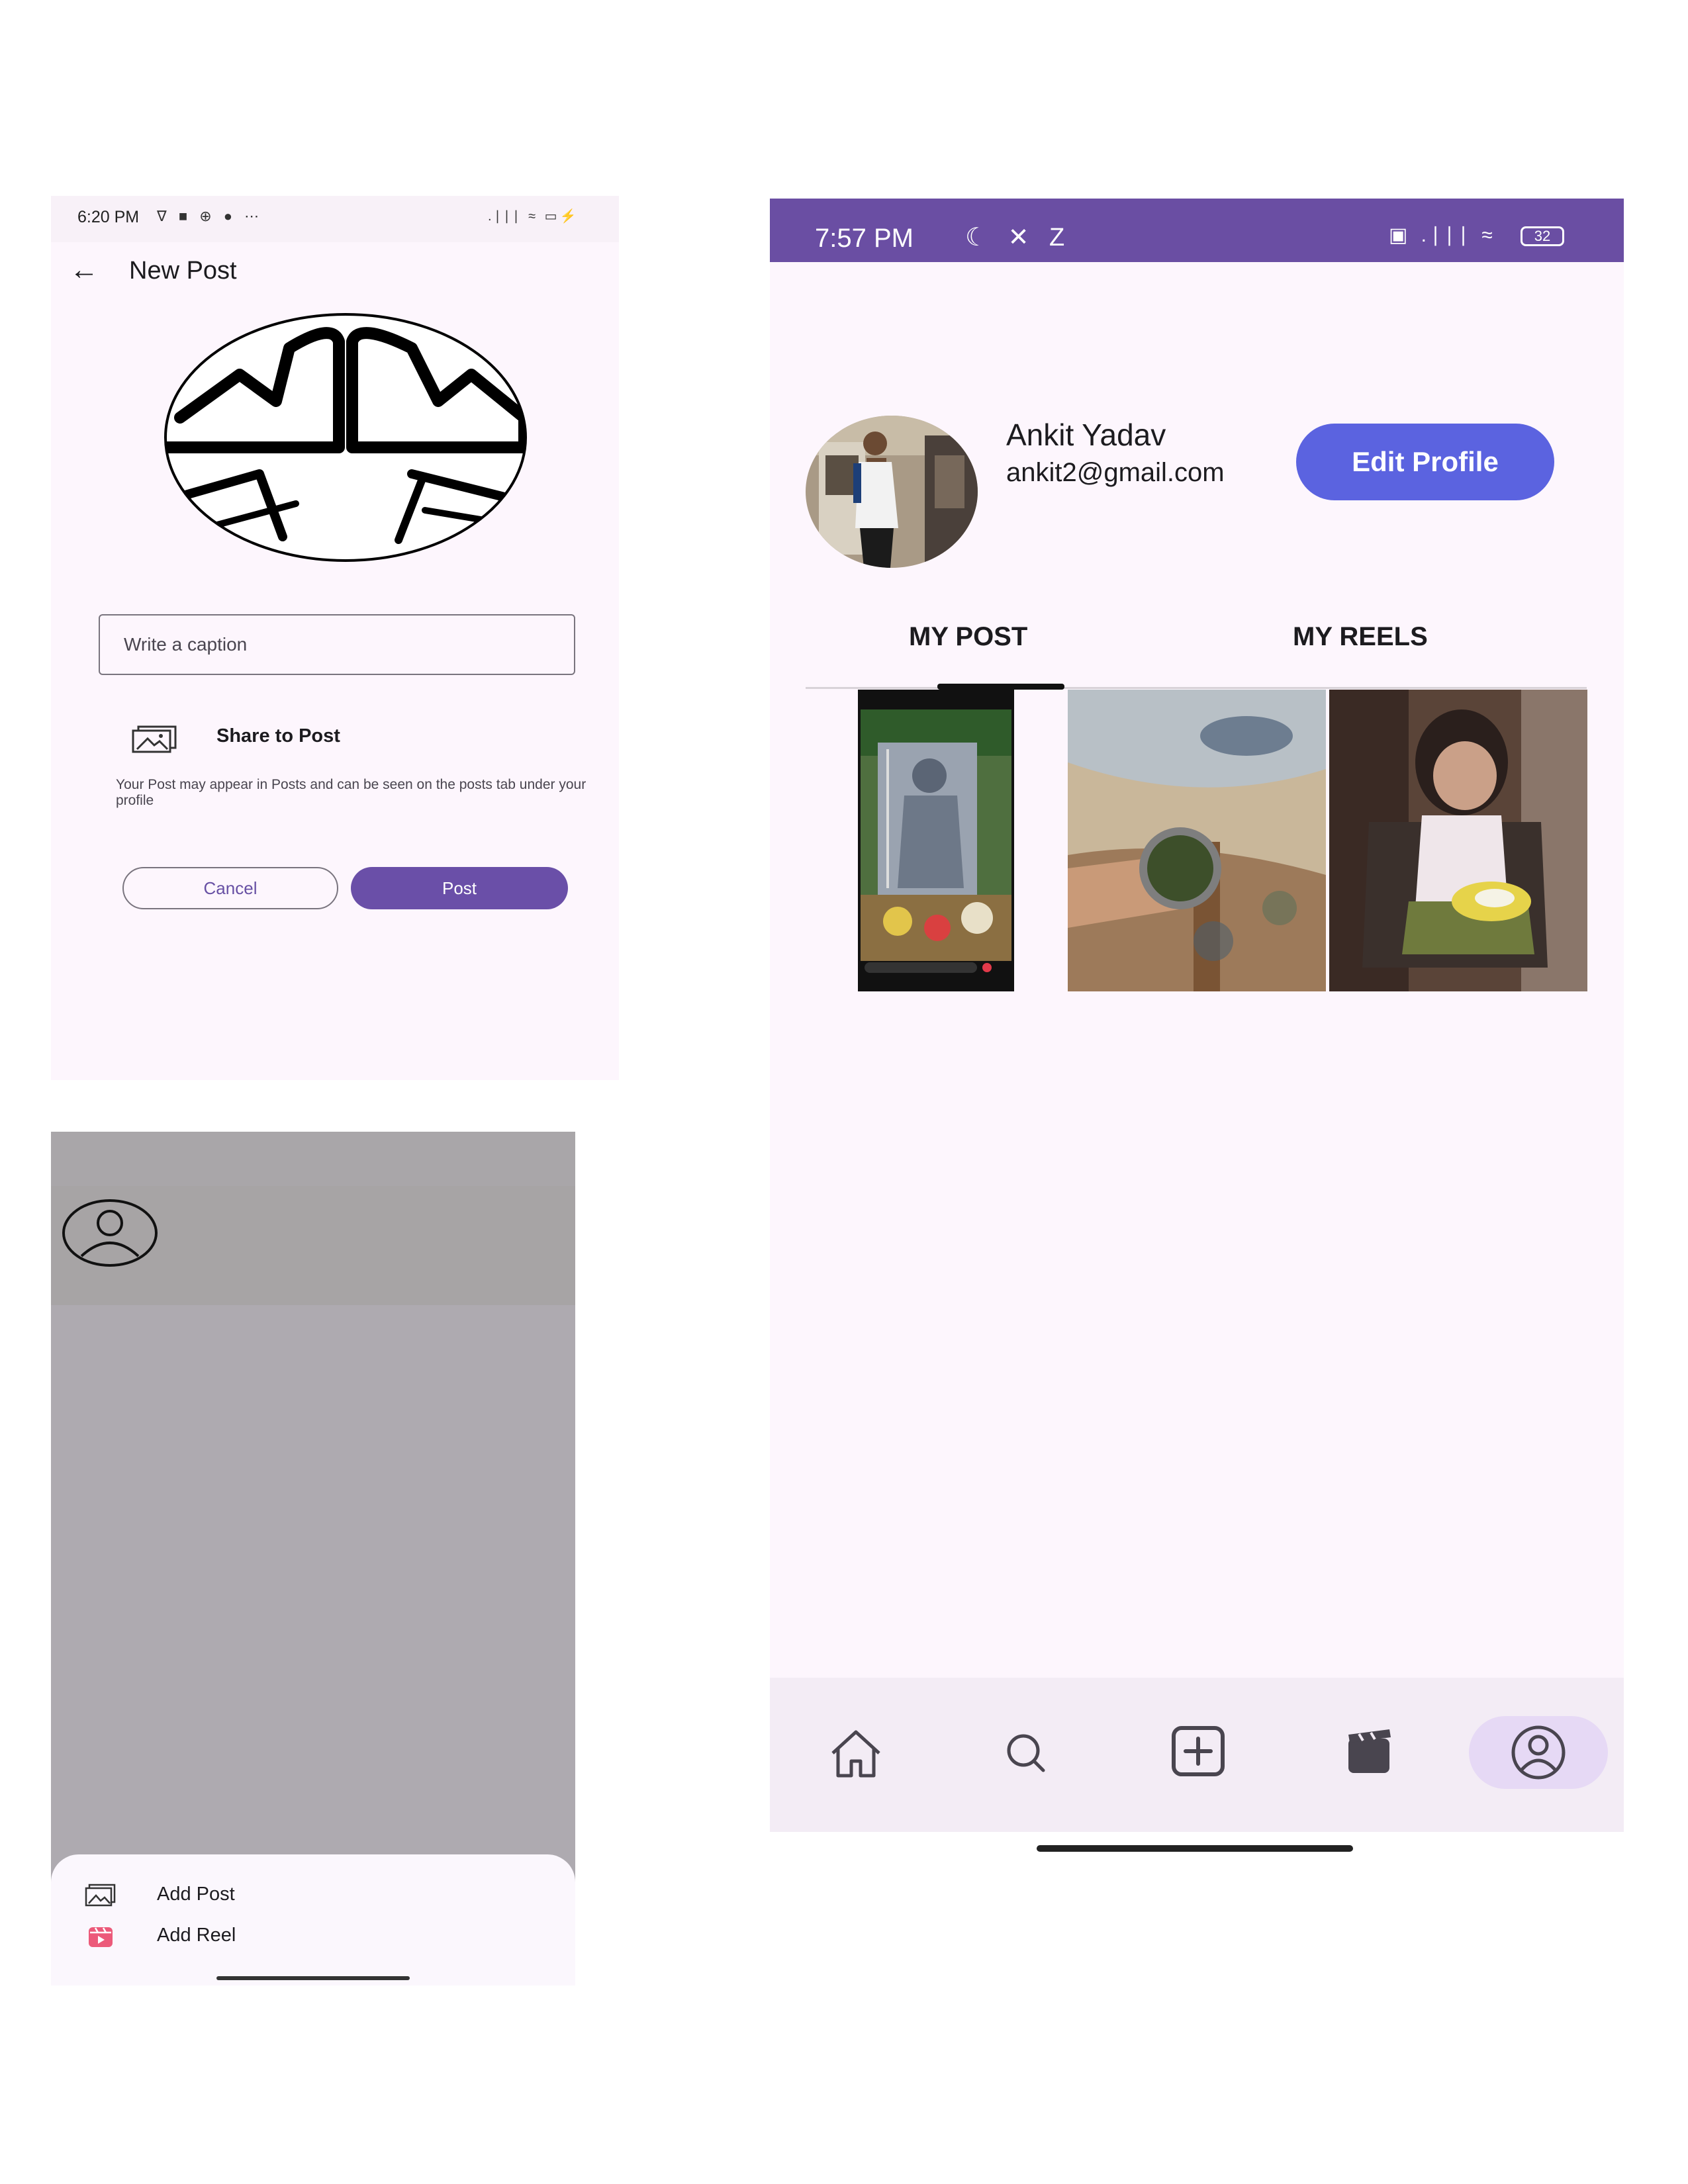 This screenshot has height=2184, width=1688. What do you see at coordinates (1542, 236) in the screenshot?
I see `battery-icon: 32` at bounding box center [1542, 236].